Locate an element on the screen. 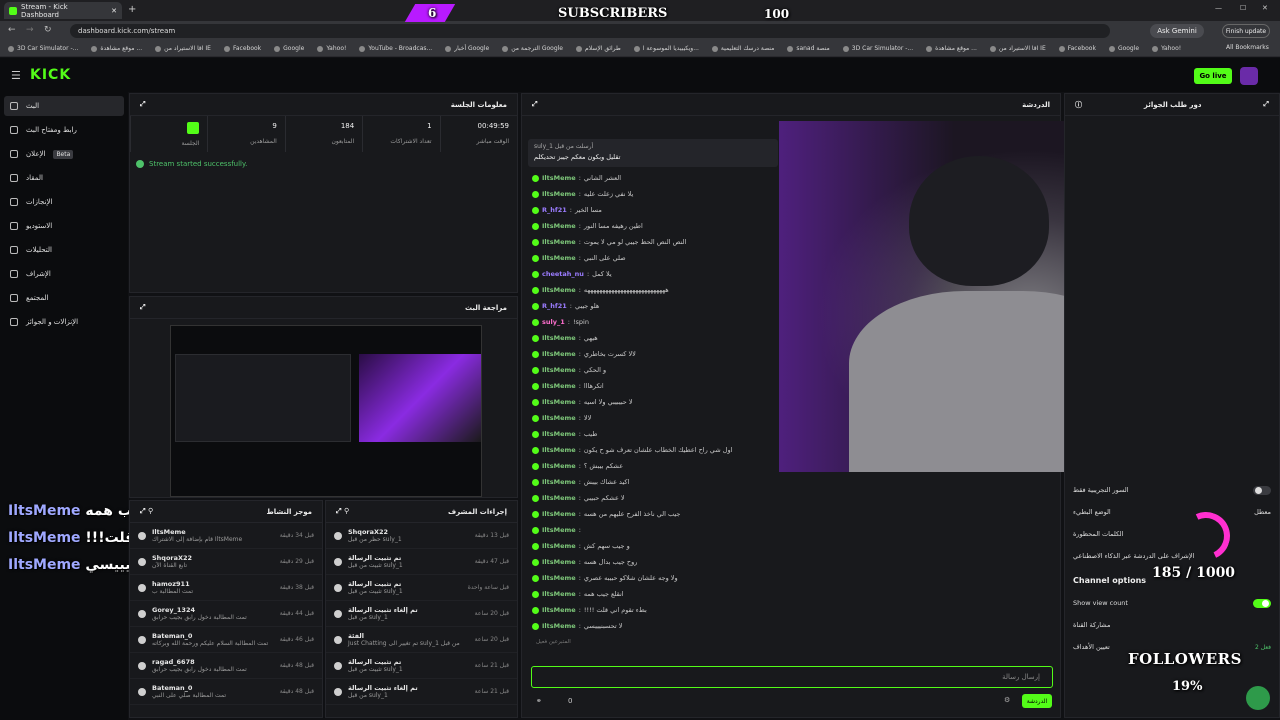 This screenshot has width=1280, height=720. chat-message: R_hf21: هلو جيبي is located at coordinates (652, 306).